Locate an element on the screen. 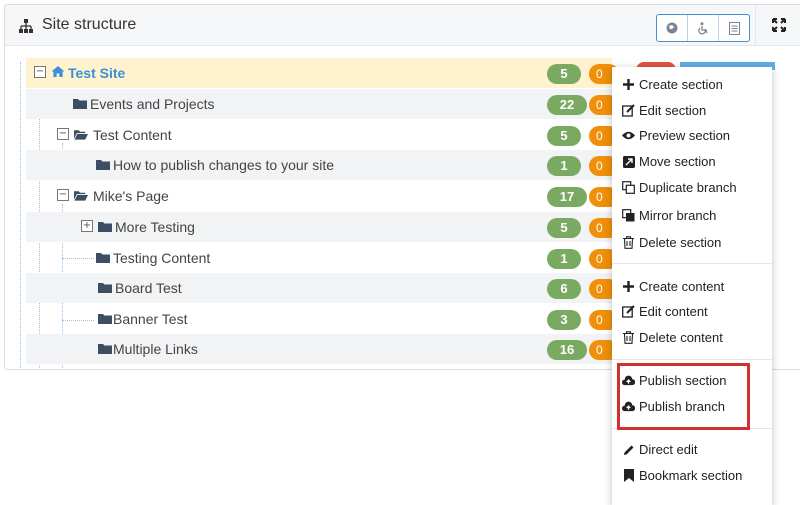  menu-item-label: Create content is located at coordinates (682, 286).